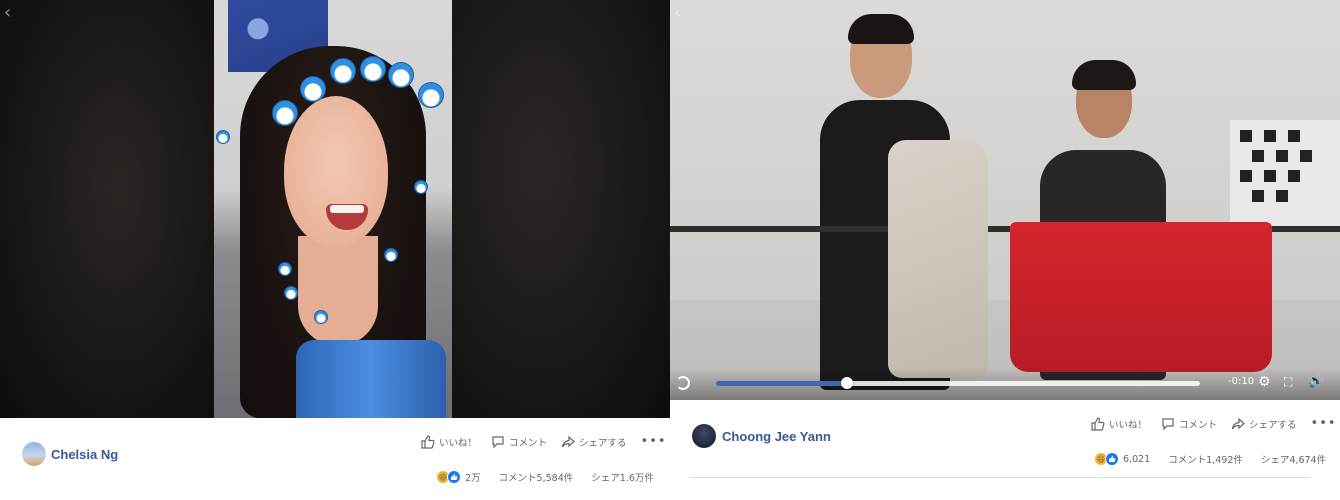 This screenshot has height=500, width=1340. I want to click on fullscreen-icon: ⛶, so click(1288, 382).